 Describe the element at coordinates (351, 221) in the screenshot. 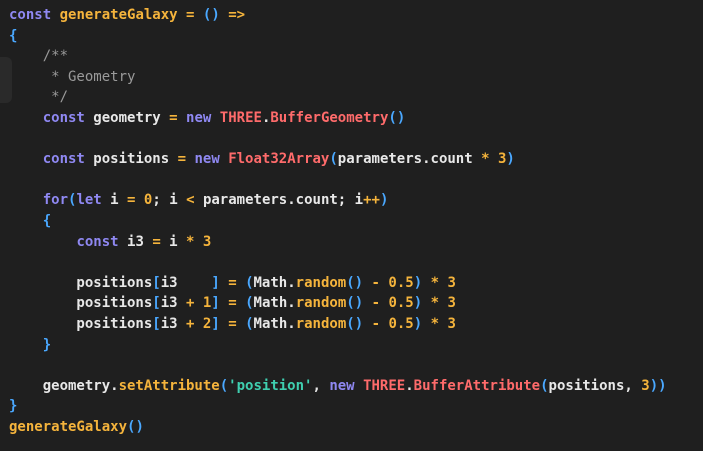

I see `code-line: {` at that location.